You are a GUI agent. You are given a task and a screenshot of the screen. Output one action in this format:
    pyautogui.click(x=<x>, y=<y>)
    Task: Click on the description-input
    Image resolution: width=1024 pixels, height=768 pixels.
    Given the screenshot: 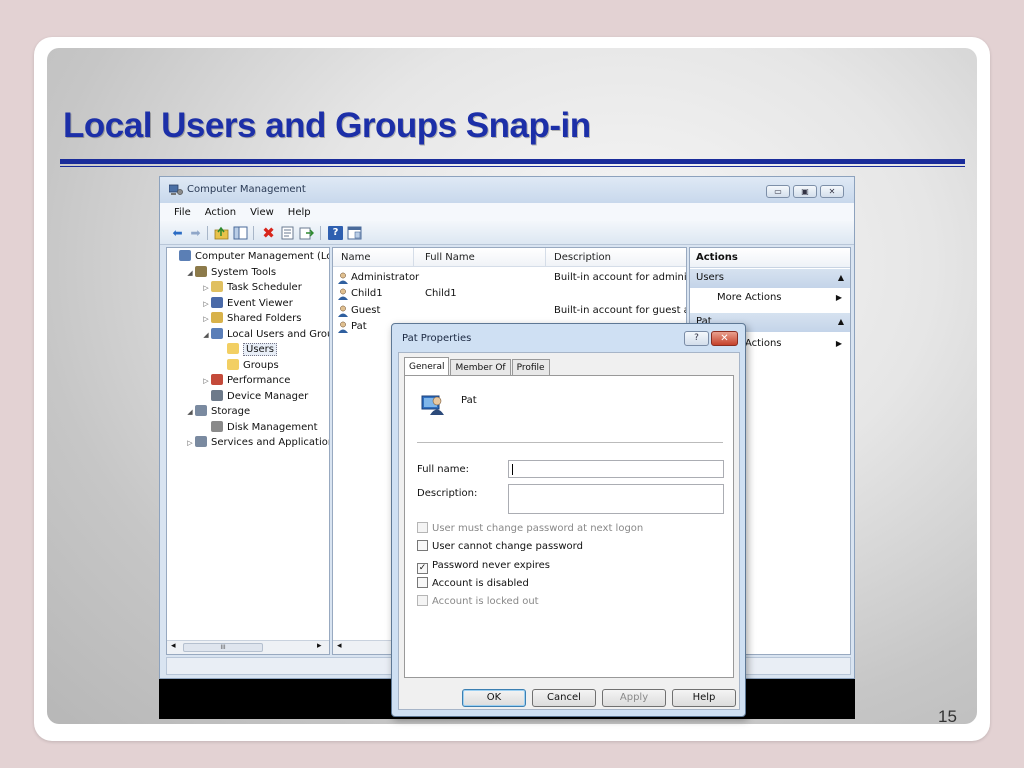 What is the action you would take?
    pyautogui.click(x=616, y=499)
    